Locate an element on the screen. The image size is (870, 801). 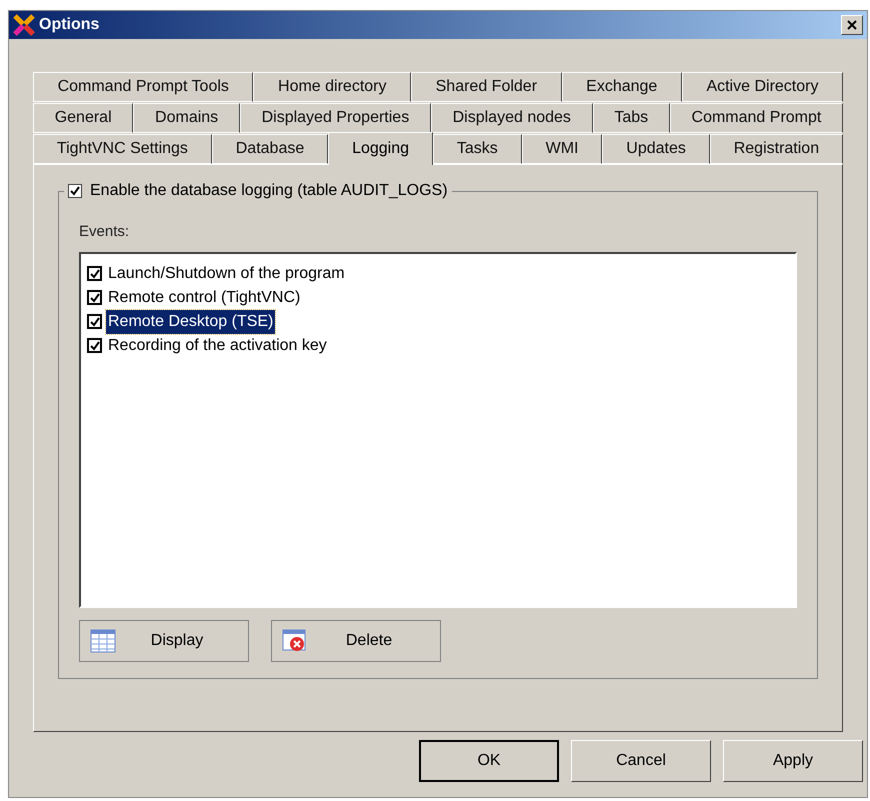
tab: Updates is located at coordinates (656, 149).